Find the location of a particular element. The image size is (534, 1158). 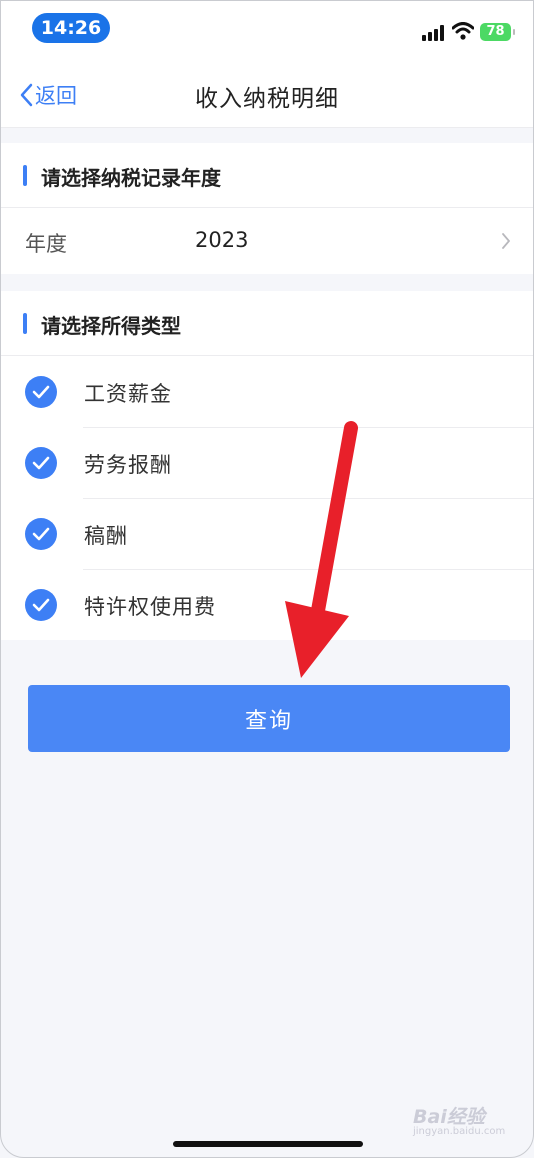

red-arrow-annotation is located at coordinates (321, 549).